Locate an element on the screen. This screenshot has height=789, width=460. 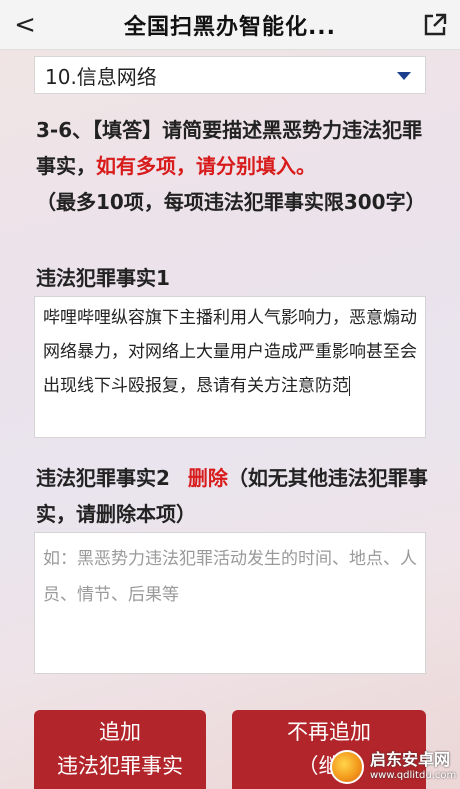
text-caret is located at coordinates (349, 386).